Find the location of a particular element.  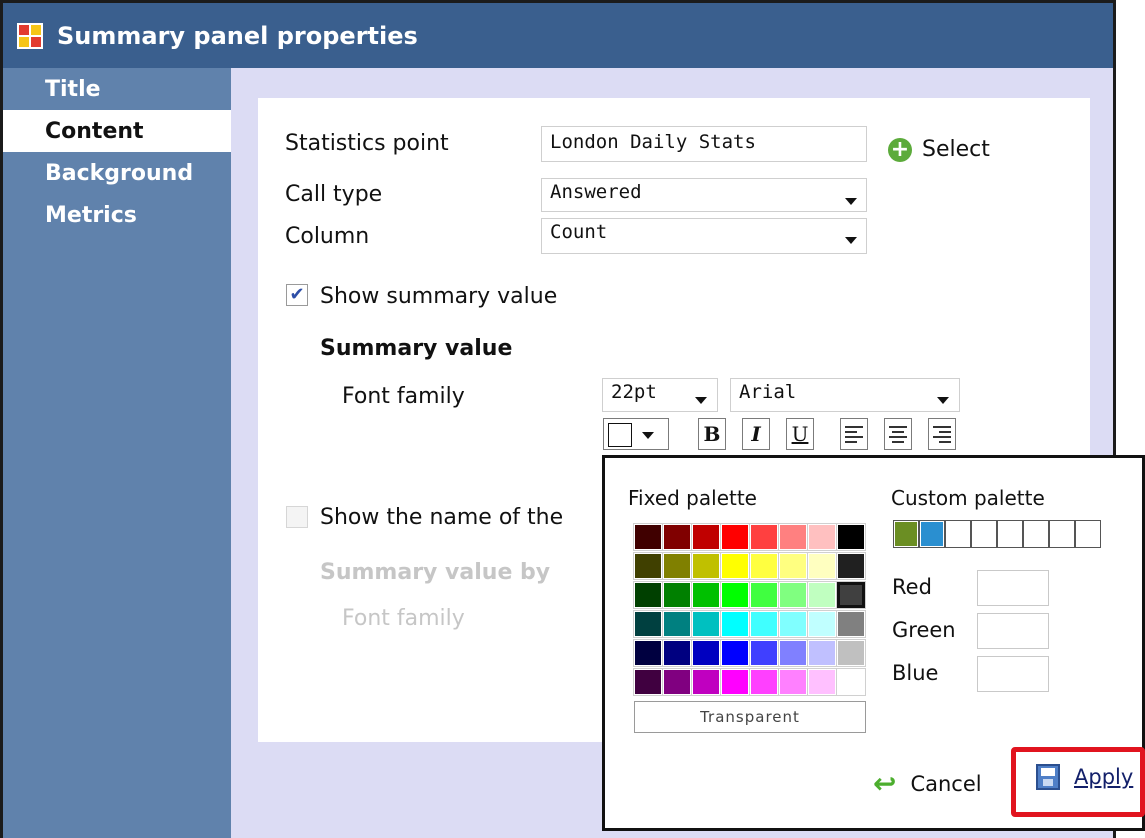

select-label: Select is located at coordinates (956, 149).